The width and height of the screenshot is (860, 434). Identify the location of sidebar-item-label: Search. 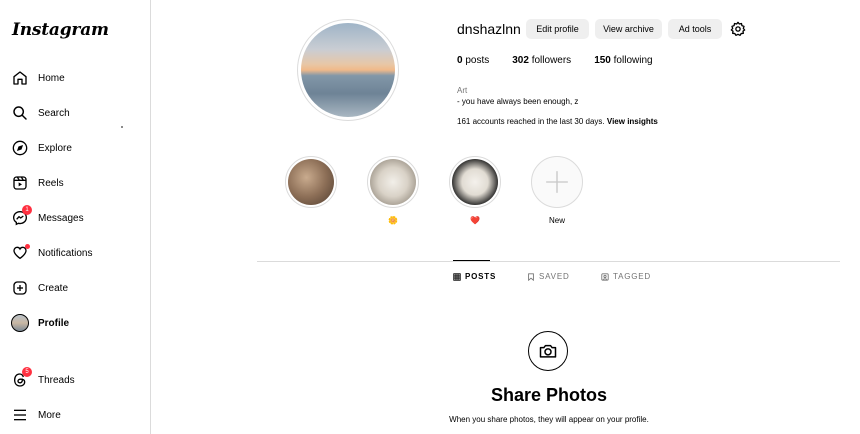
(54, 113).